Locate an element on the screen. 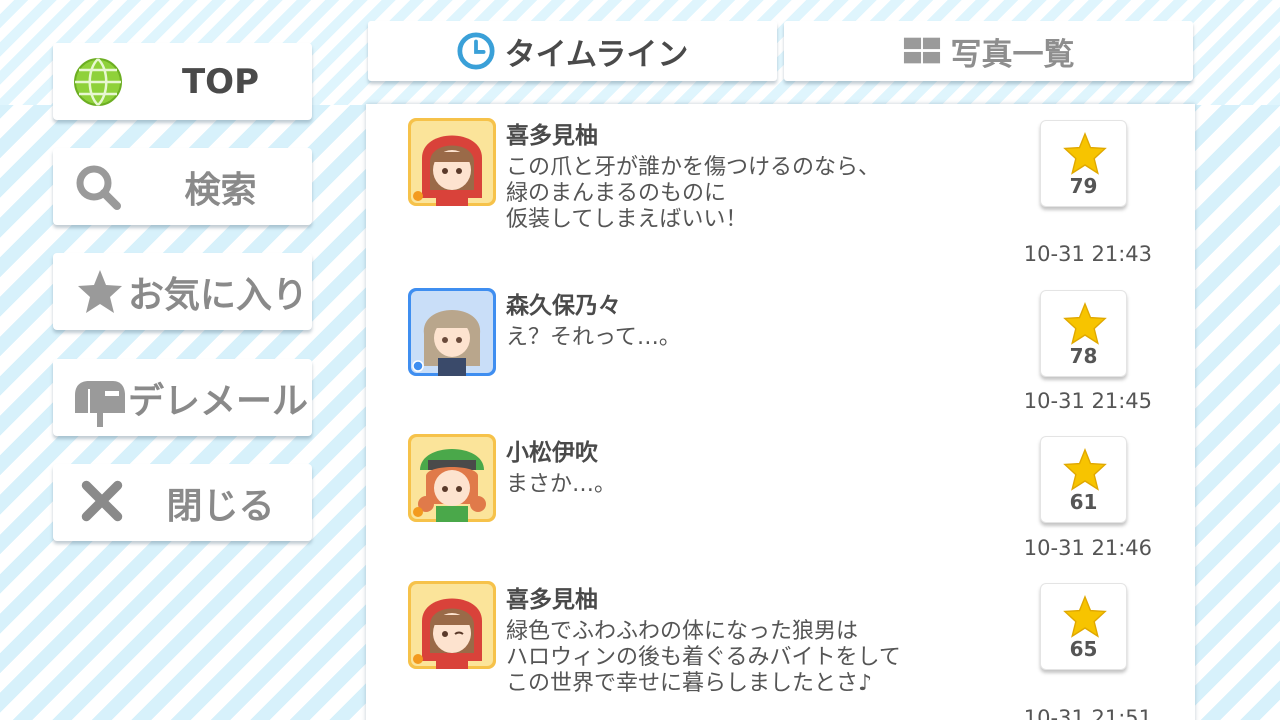  post-text-line: え？それって…。 is located at coordinates (593, 337).